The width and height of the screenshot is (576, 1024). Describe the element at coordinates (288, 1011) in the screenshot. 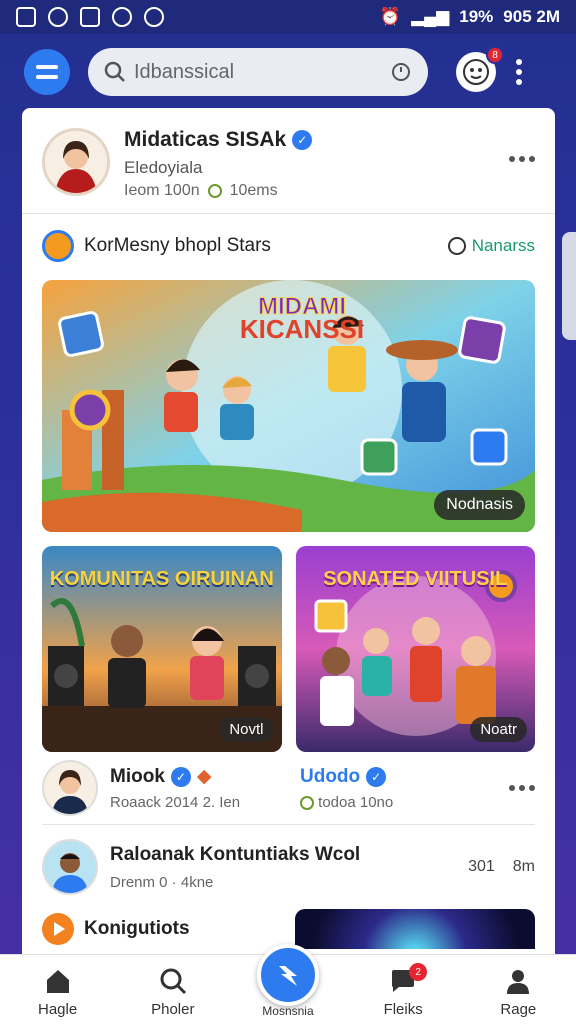

I see `nav-center-label: Mosnsnia` at that location.